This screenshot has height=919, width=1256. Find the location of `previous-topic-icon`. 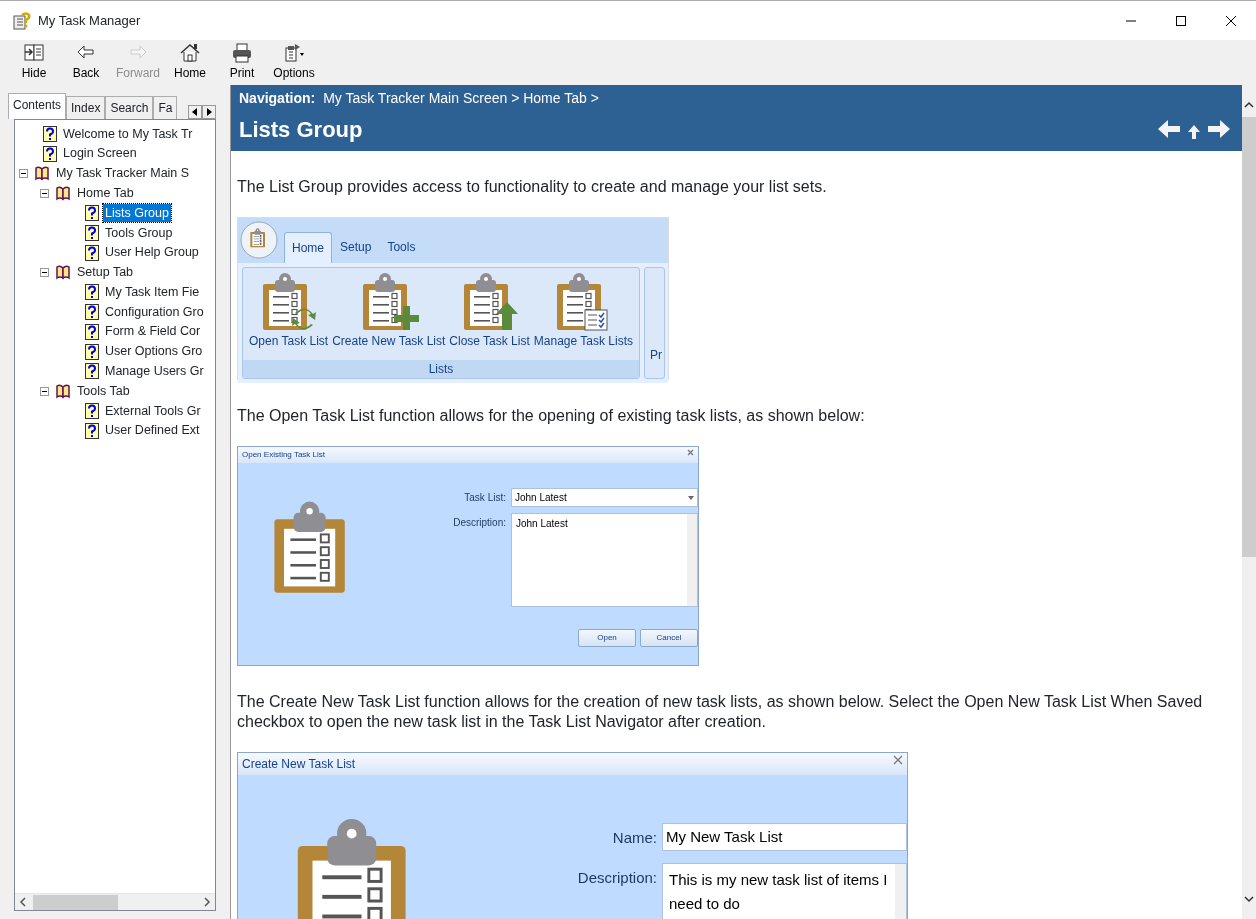

previous-topic-icon is located at coordinates (1169, 129).